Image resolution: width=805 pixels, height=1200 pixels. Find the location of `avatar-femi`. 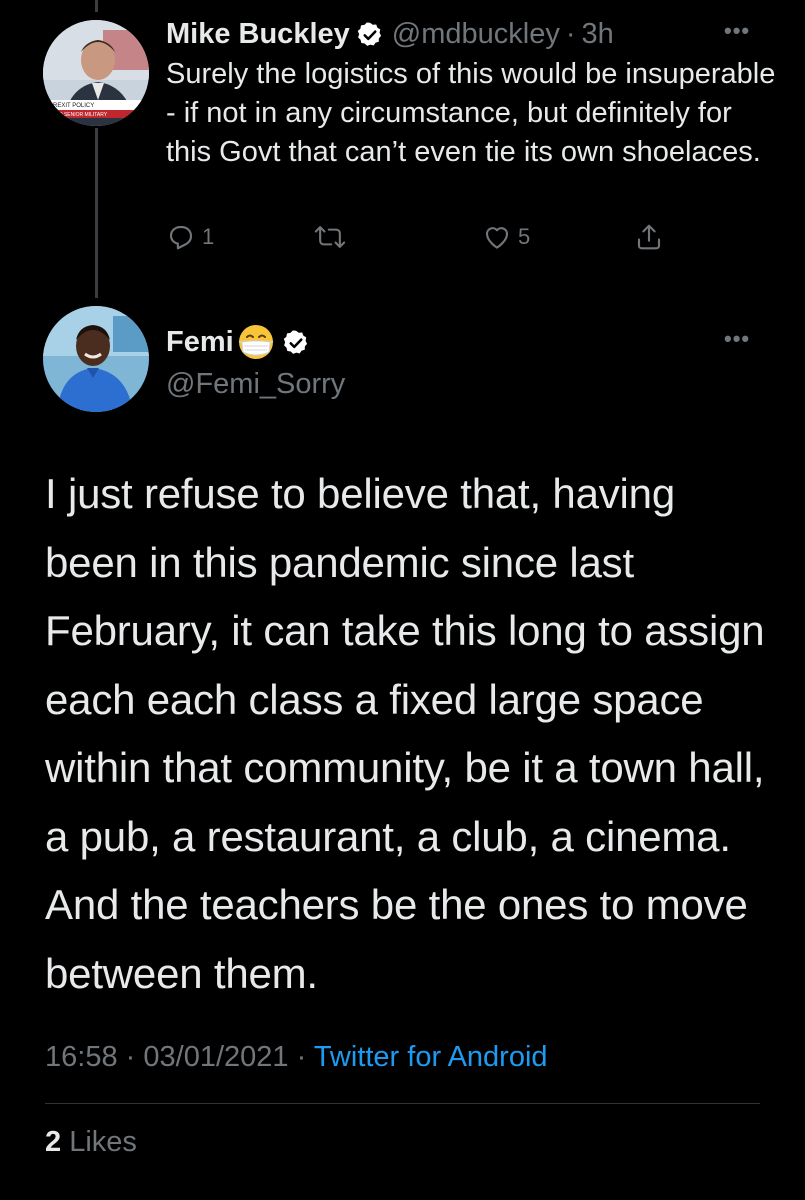

avatar-femi is located at coordinates (96, 359).